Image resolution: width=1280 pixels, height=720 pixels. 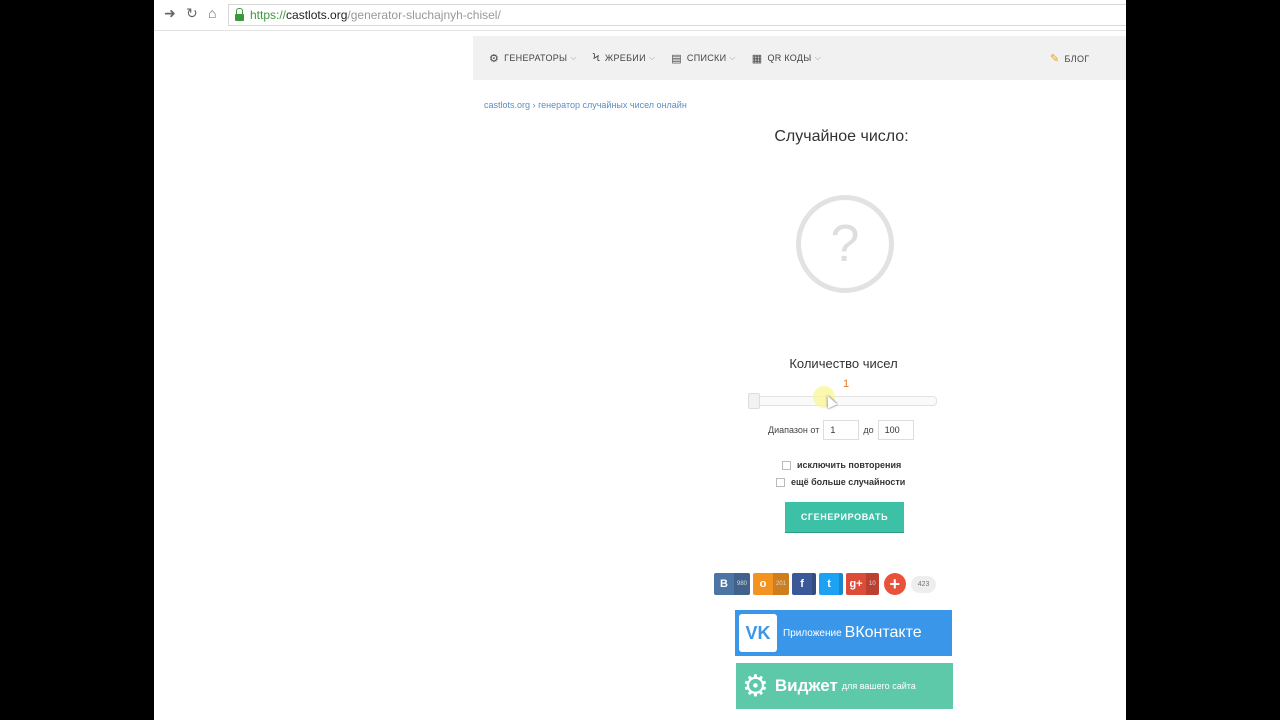 I want to click on share-twitter-button: t, so click(x=831, y=584).